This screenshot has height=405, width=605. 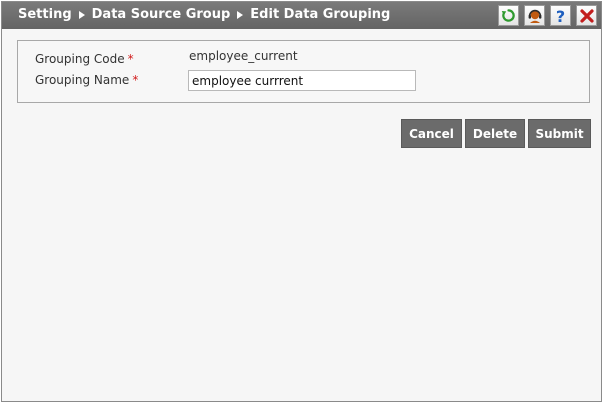 I want to click on grouping-name-input, so click(x=302, y=80).